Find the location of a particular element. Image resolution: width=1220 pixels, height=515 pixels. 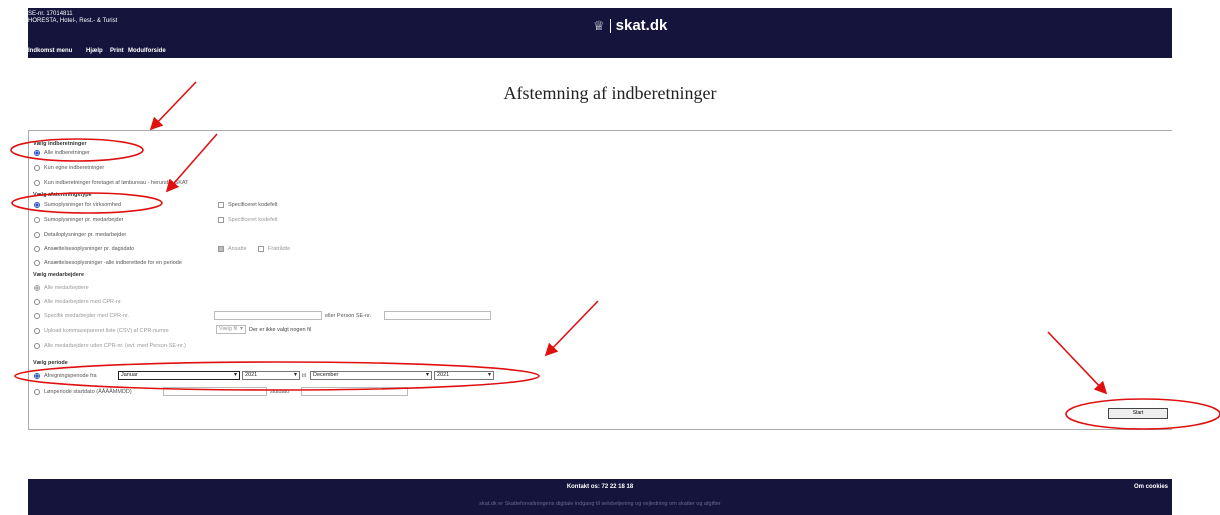

radio-medarbejdere-cpr: Alle medarbejdere med CPR-nr. is located at coordinates (78, 302).